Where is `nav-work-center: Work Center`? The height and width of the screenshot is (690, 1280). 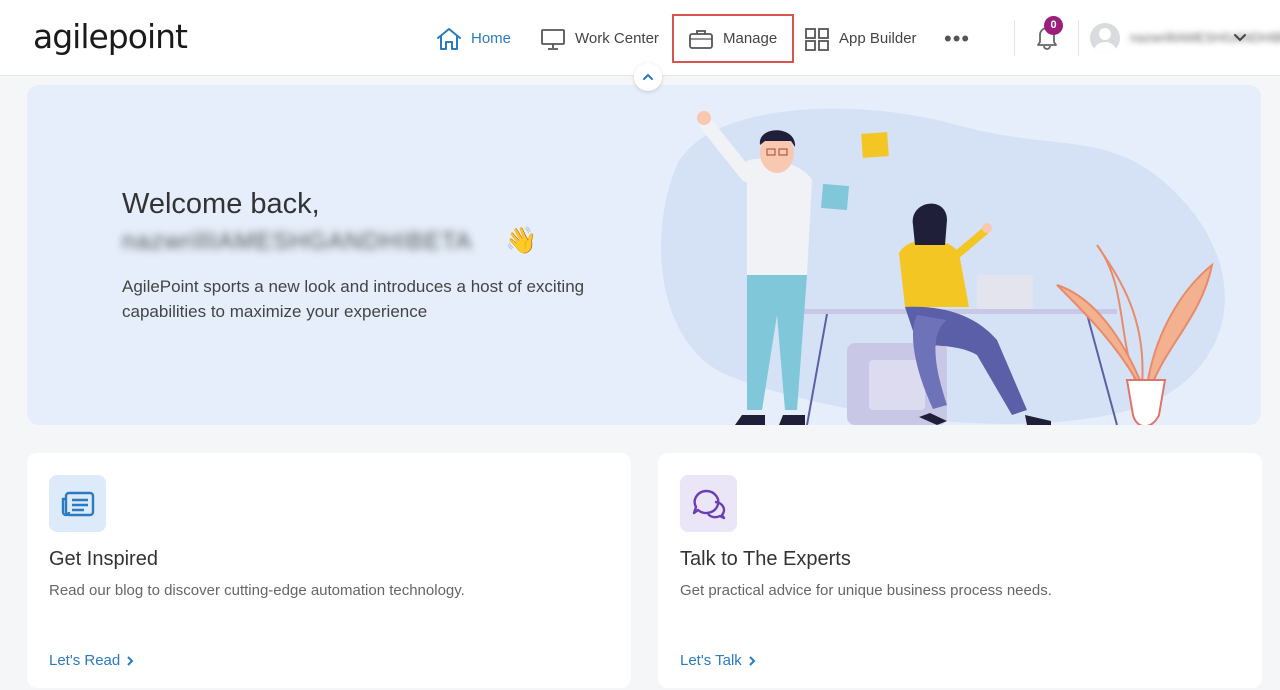 nav-work-center: Work Center is located at coordinates (599, 38).